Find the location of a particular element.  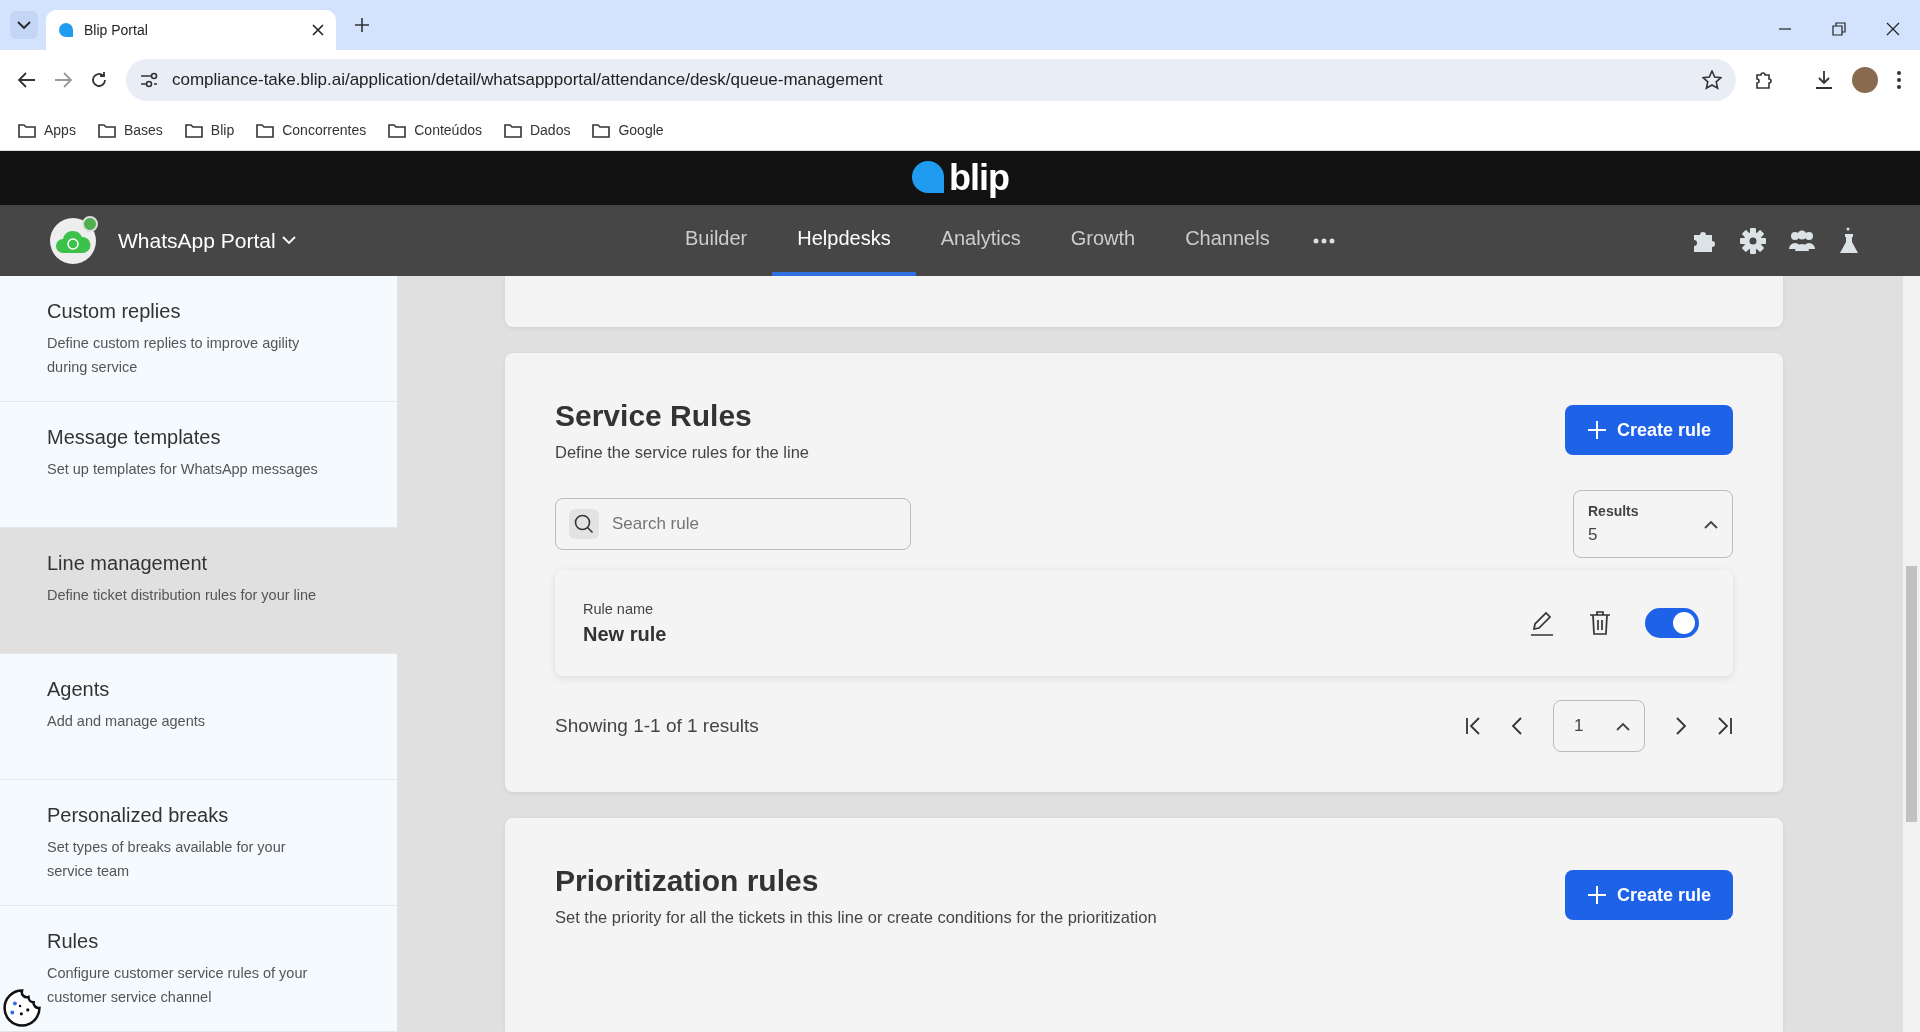

trash-icon is located at coordinates (1600, 623).